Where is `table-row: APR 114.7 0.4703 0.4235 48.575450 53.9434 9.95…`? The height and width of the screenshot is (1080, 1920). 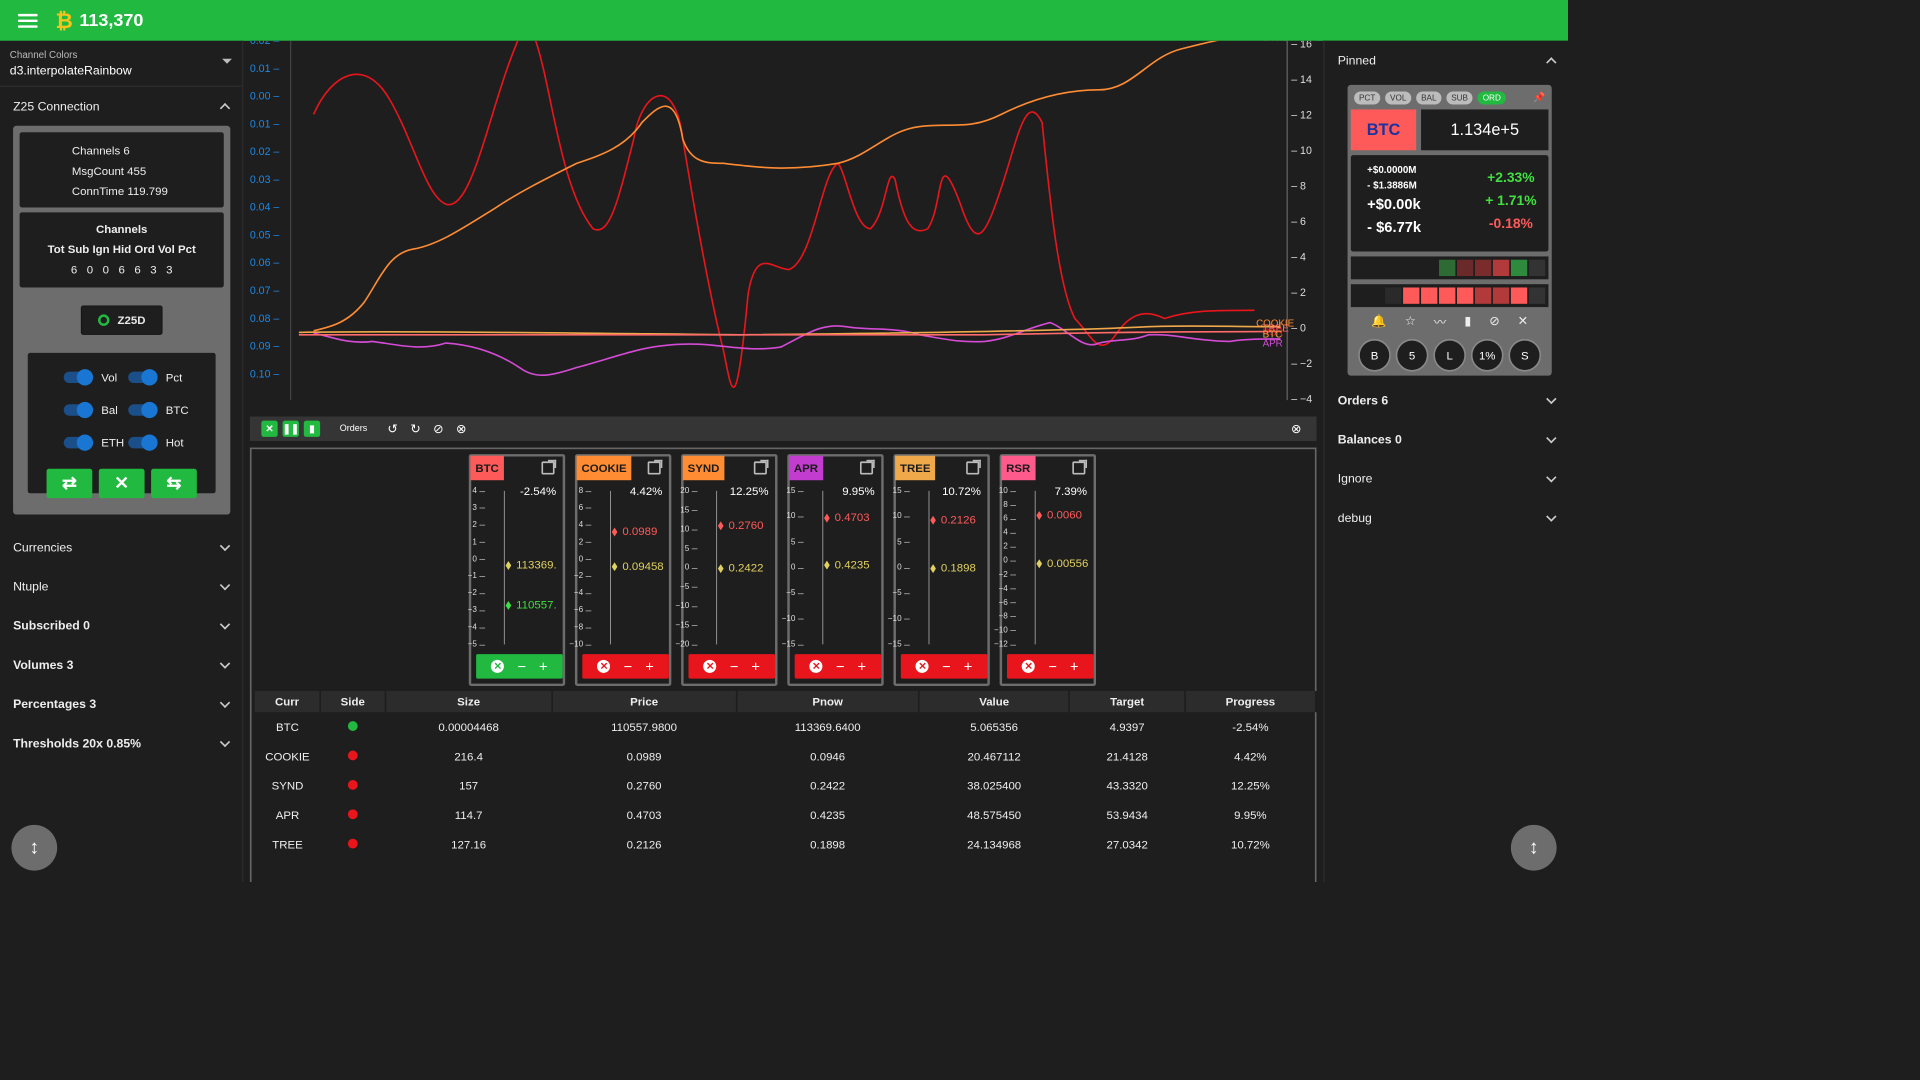 table-row: APR 114.7 0.4703 0.4235 48.575450 53.9434 9.95… is located at coordinates (785, 814).